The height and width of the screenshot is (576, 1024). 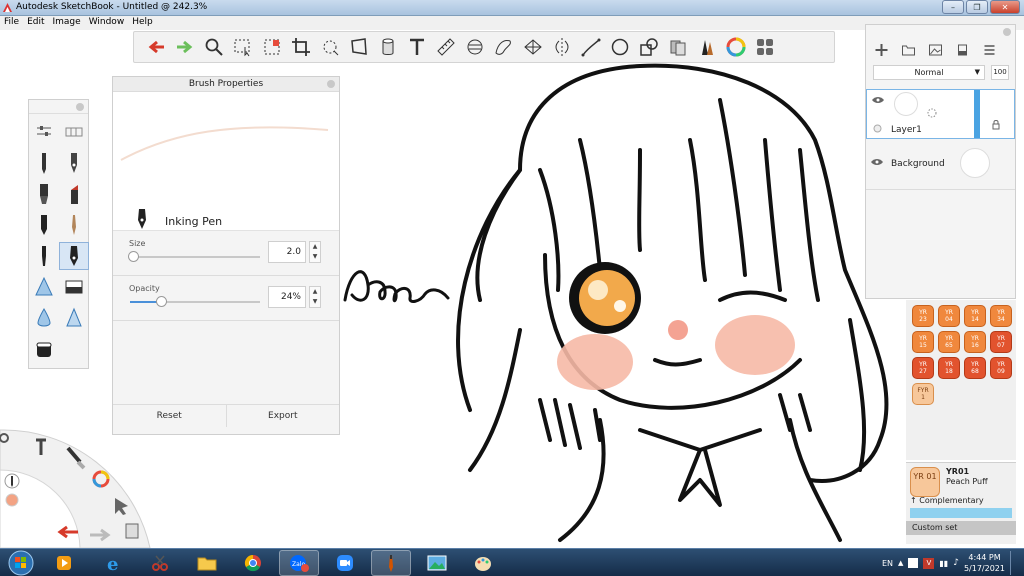 I want to click on redo-icon, so click(x=185, y=47).